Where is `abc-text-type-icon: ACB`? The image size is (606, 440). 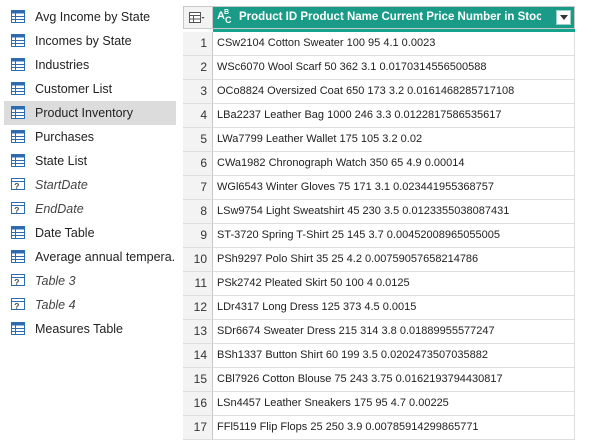 abc-text-type-icon: ACB is located at coordinates (226, 17).